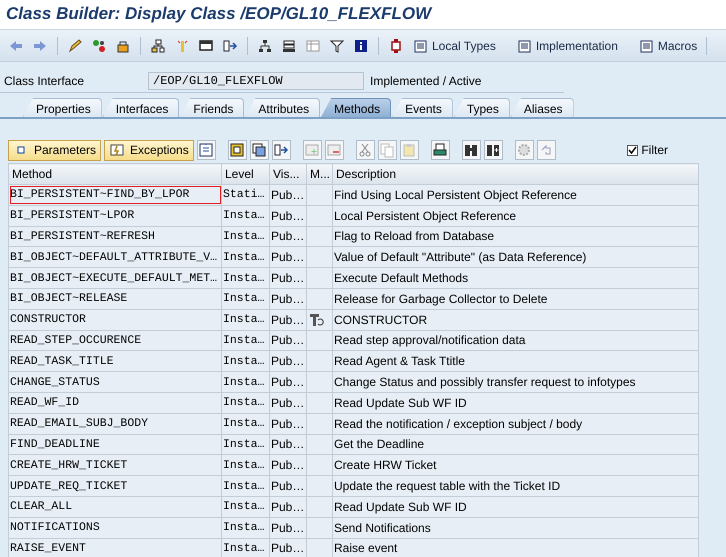 The height and width of the screenshot is (557, 726). Describe the element at coordinates (542, 107) in the screenshot. I see `tab: Aliases` at that location.